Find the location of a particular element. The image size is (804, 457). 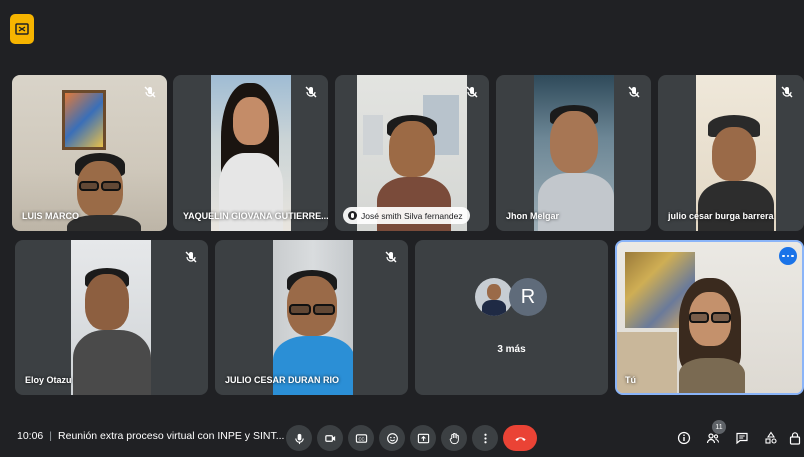

chat-icon is located at coordinates (742, 438).